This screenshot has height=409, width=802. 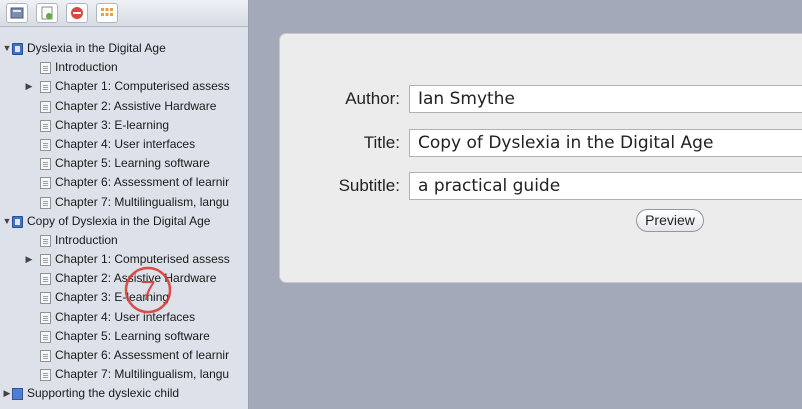 What do you see at coordinates (17, 394) in the screenshot?
I see `book-stack-icon` at bounding box center [17, 394].